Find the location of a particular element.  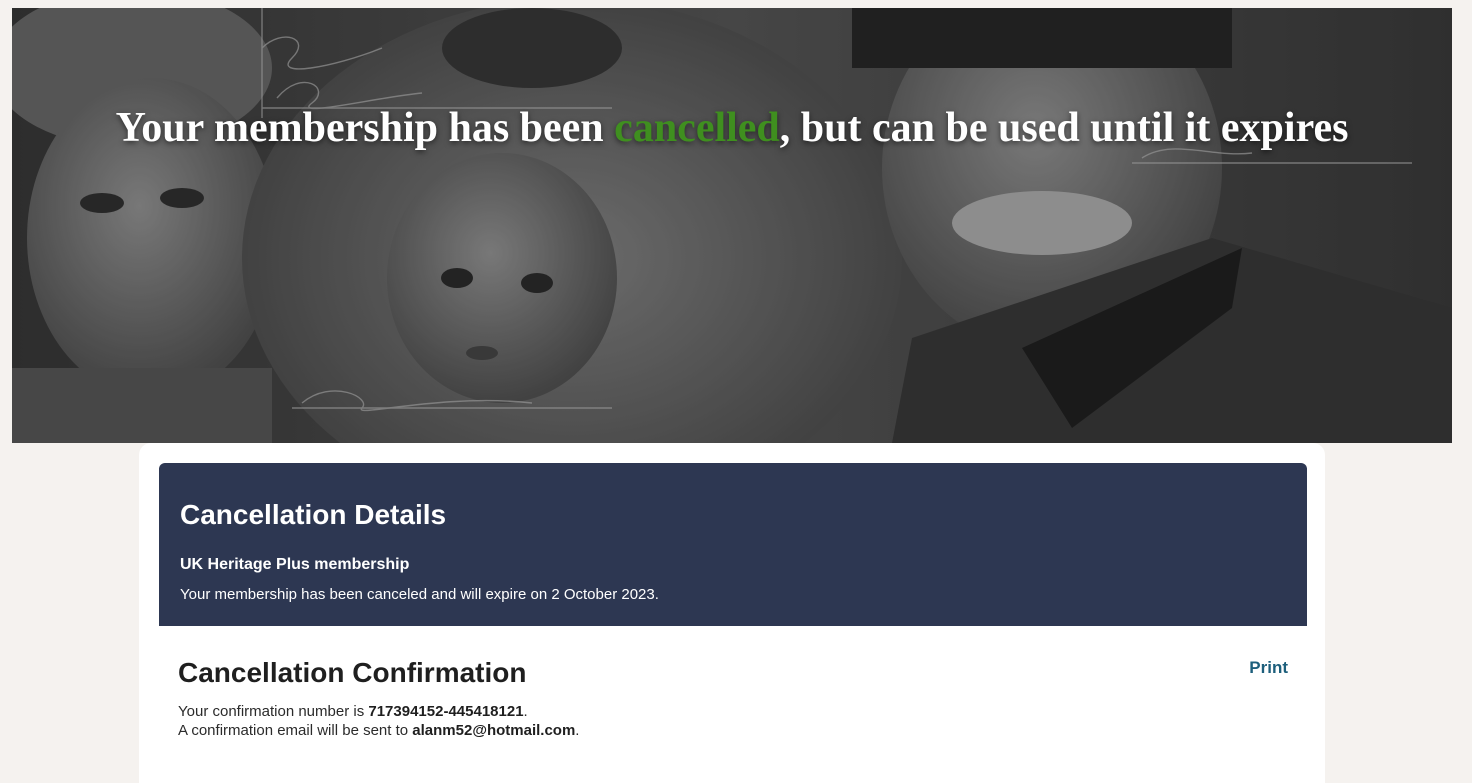

confirmation-email-prefix: A confirmation email will be sent to is located at coordinates (295, 730).